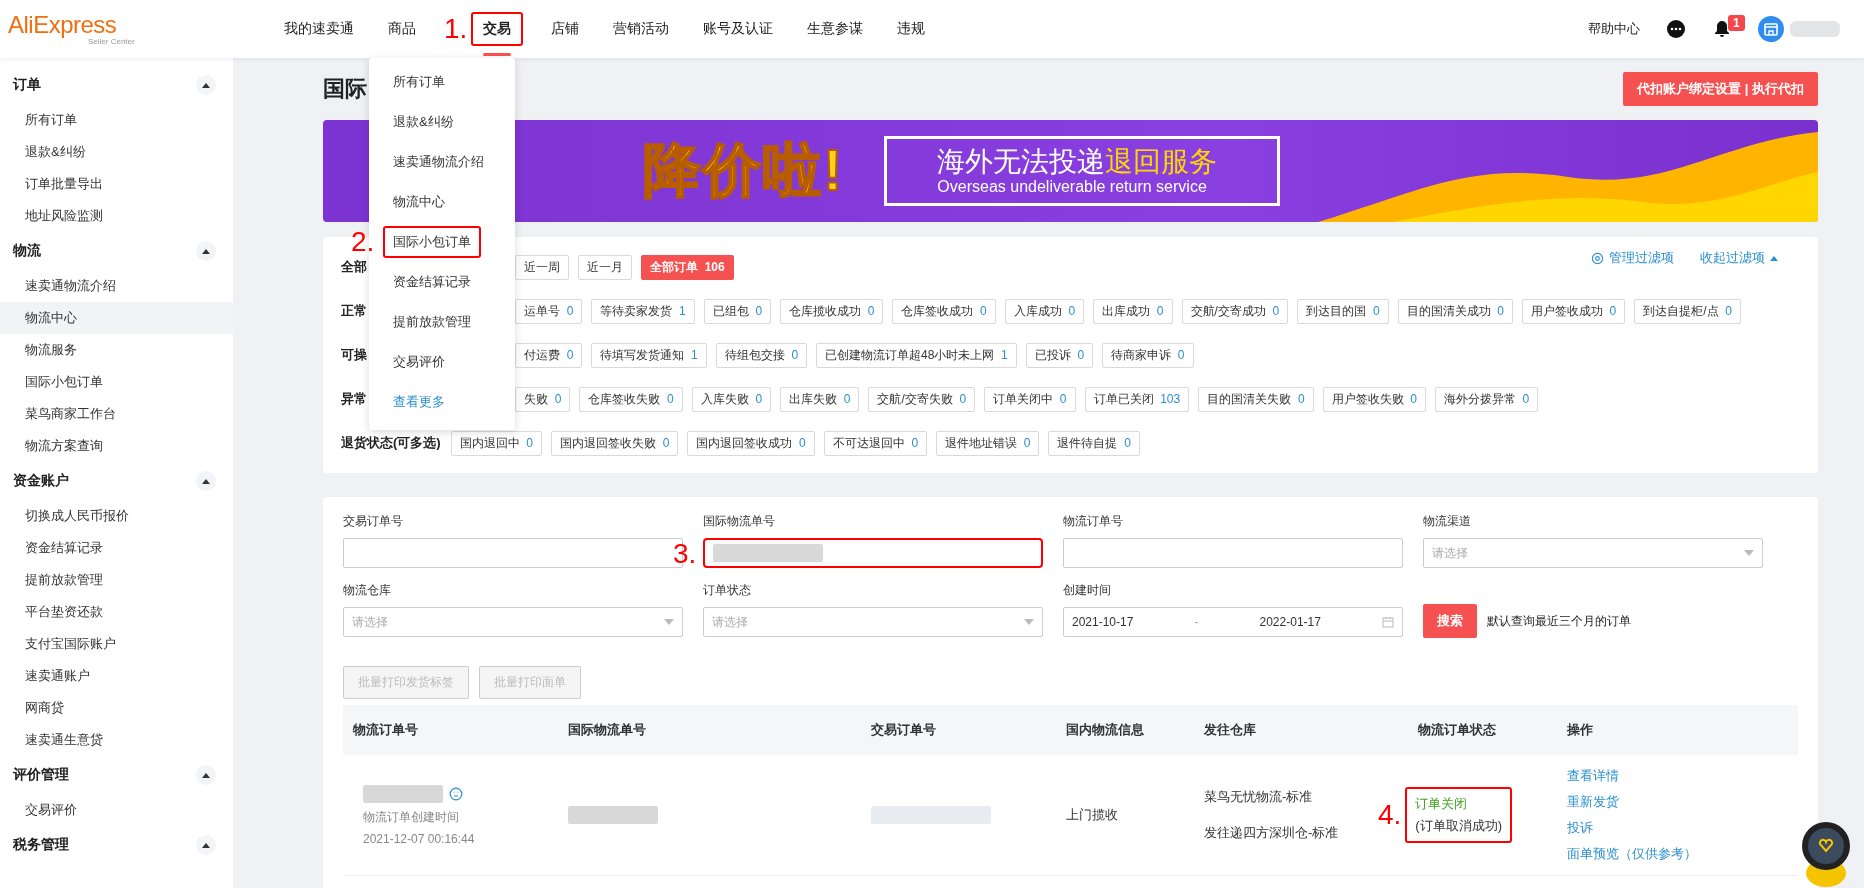 The height and width of the screenshot is (888, 1864). Describe the element at coordinates (432, 322) in the screenshot. I see `menu-item: 提前放款管理` at that location.